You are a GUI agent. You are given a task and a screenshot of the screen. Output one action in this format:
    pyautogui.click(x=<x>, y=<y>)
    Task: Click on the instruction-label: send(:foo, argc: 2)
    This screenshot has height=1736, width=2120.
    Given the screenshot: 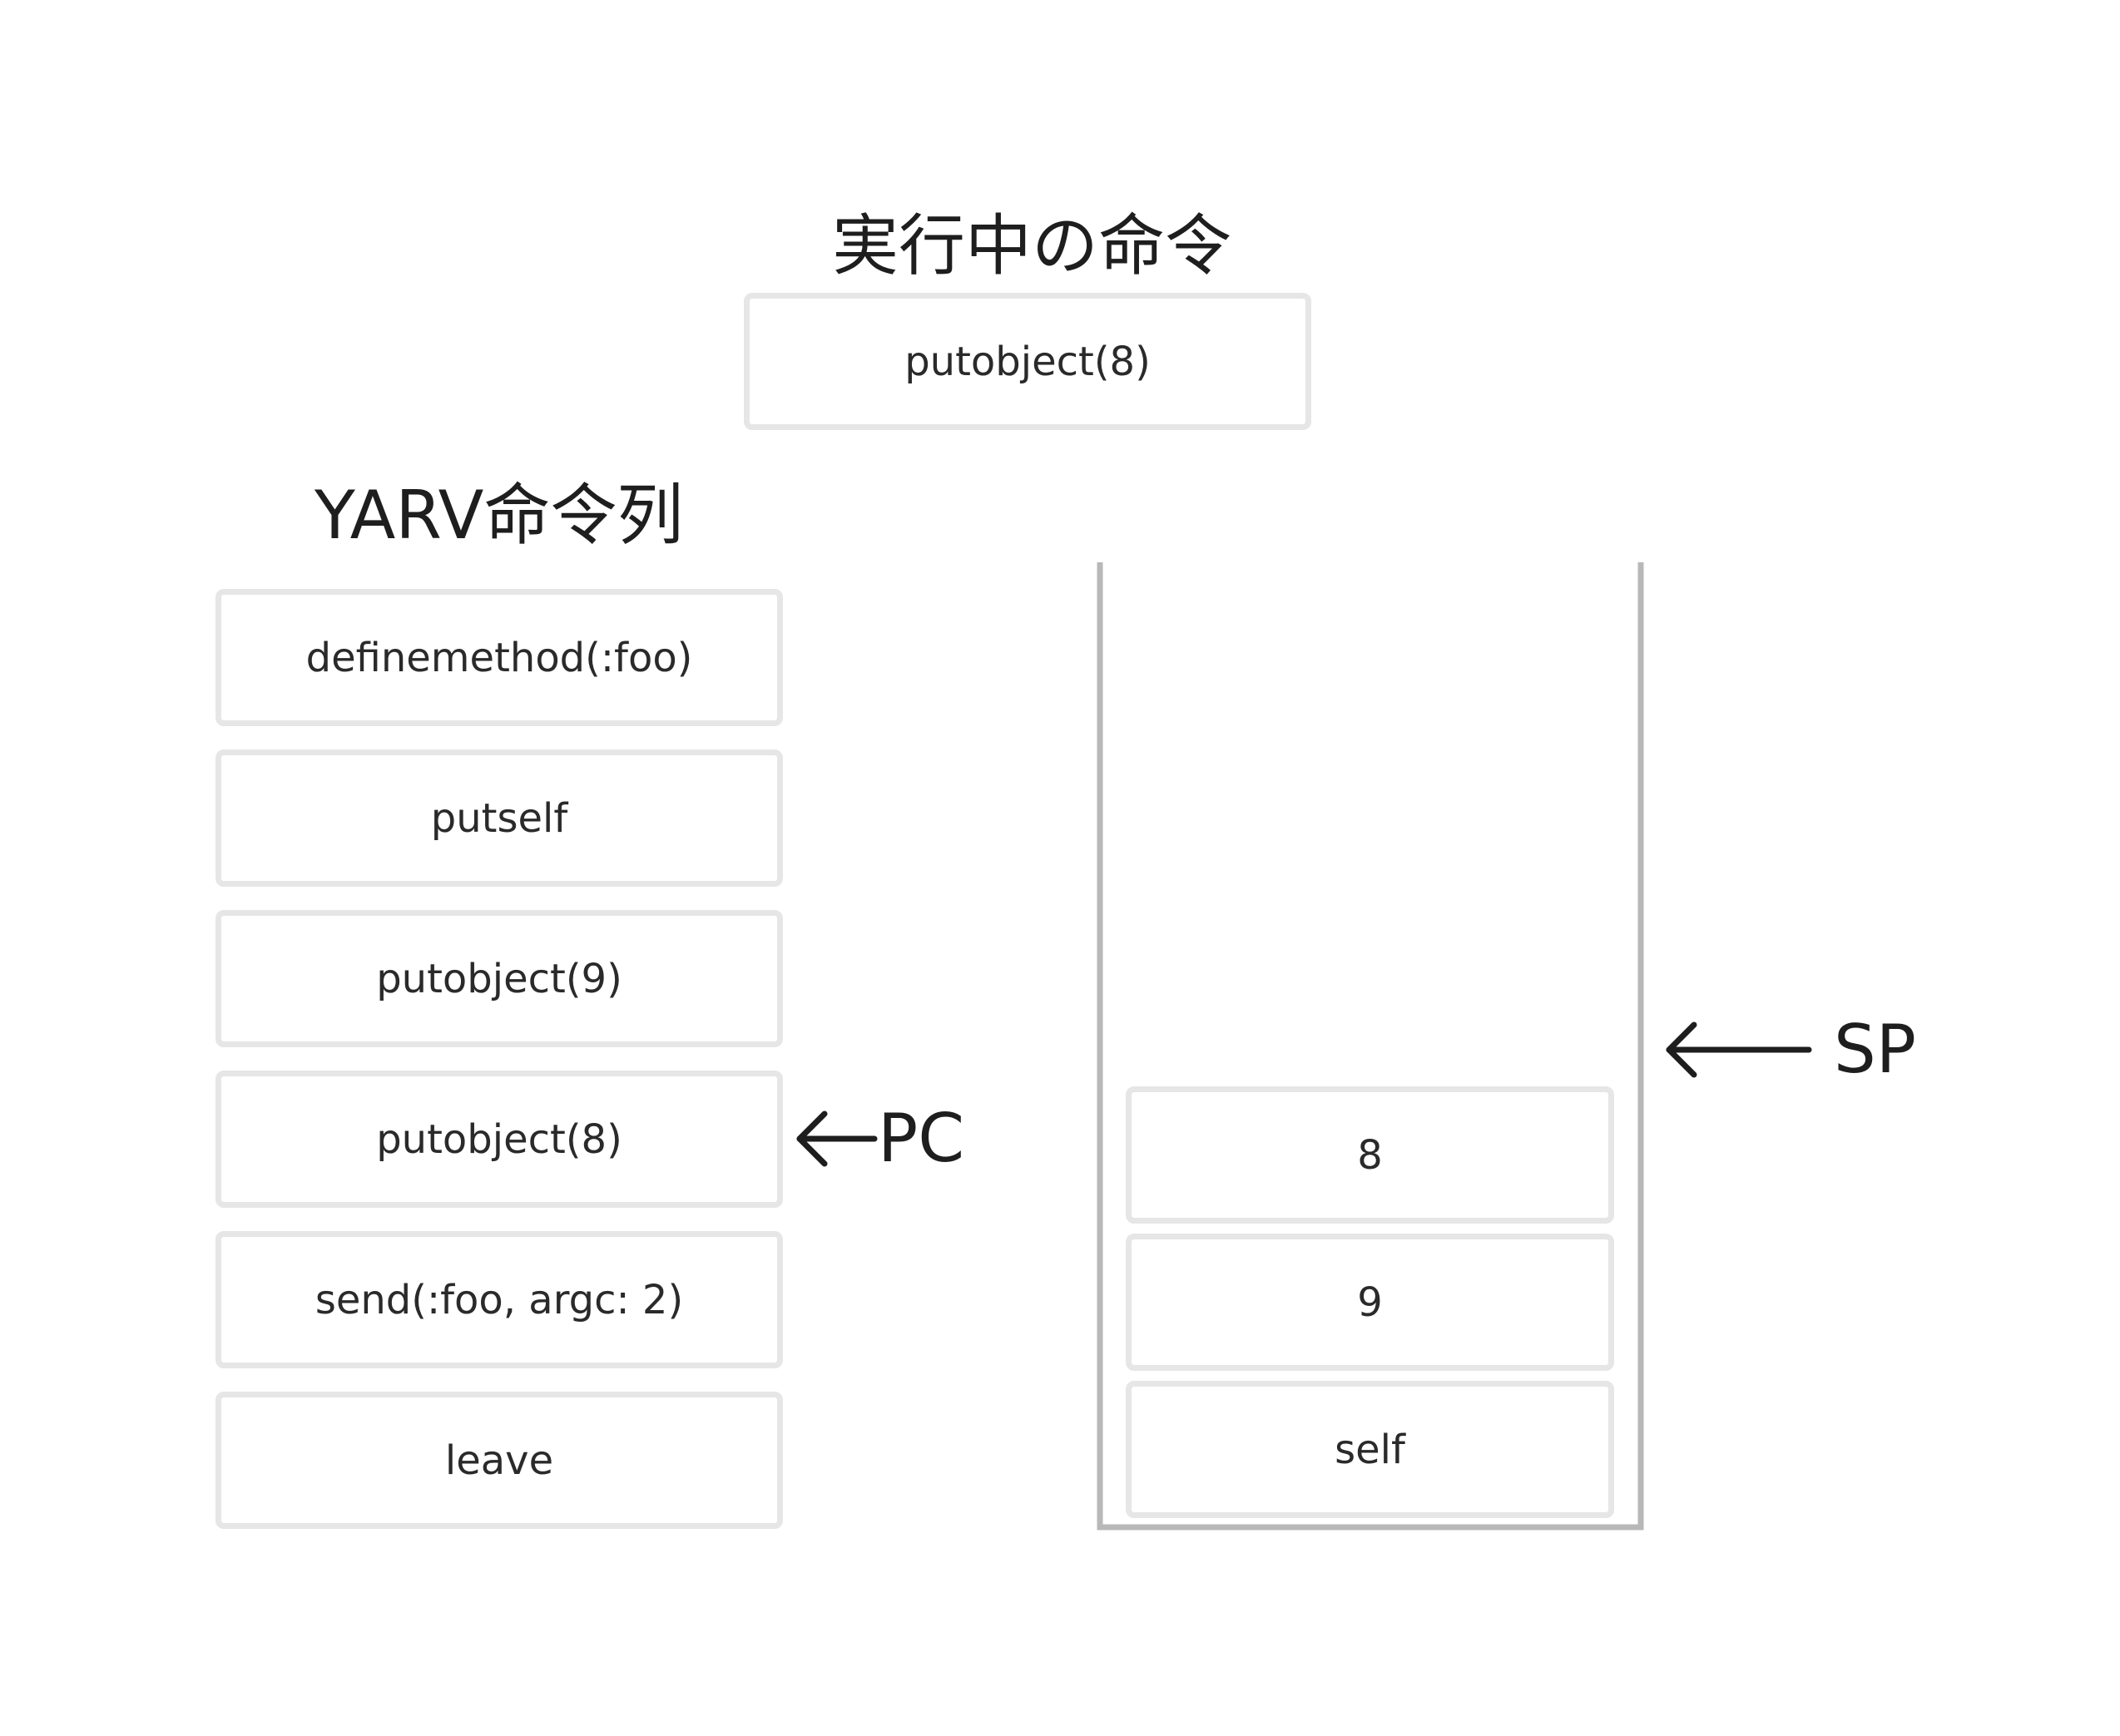 What is the action you would take?
    pyautogui.click(x=499, y=1299)
    